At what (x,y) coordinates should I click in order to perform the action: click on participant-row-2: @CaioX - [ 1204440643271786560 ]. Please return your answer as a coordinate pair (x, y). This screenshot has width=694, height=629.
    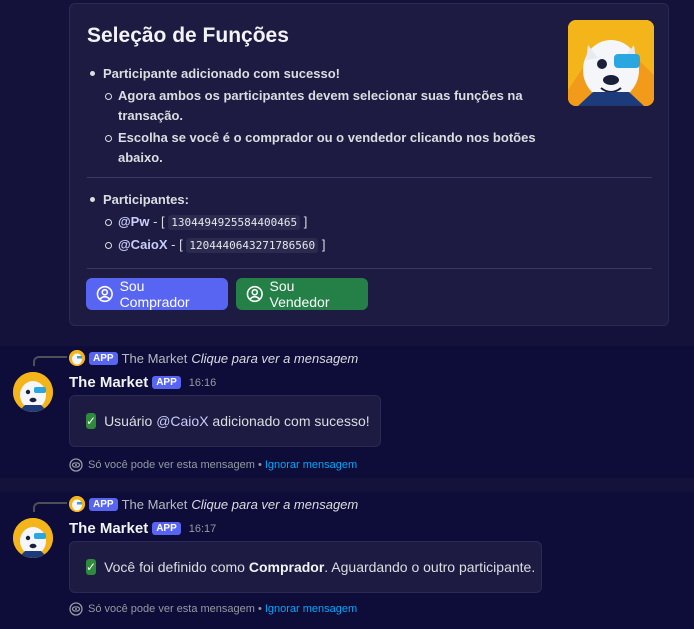
    Looking at the image, I should click on (215, 245).